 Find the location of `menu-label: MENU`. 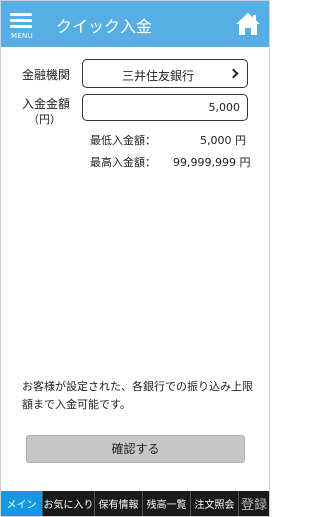

menu-label: MENU is located at coordinates (22, 36).